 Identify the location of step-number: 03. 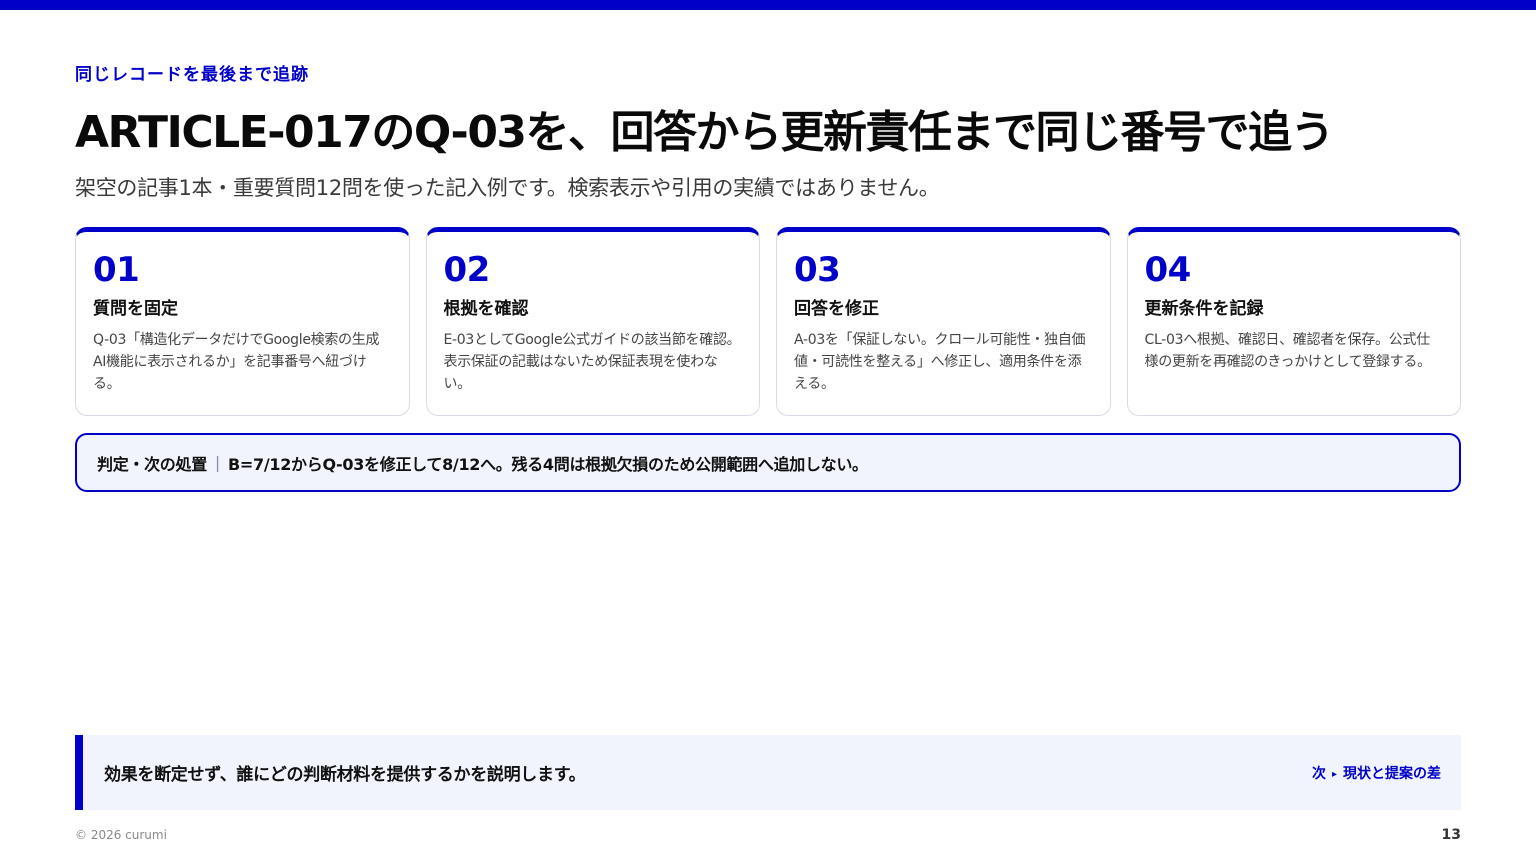
(817, 270).